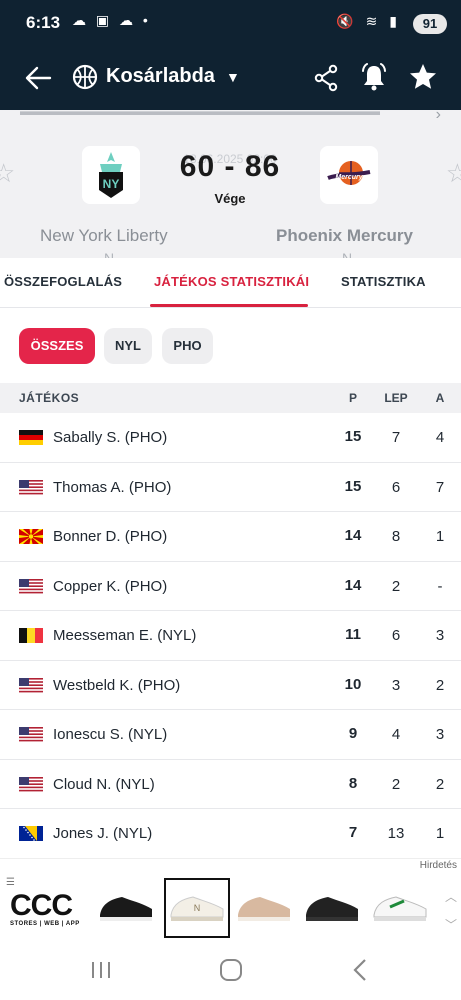  What do you see at coordinates (41, 906) in the screenshot?
I see `ad-brand-logo: CCC` at bounding box center [41, 906].